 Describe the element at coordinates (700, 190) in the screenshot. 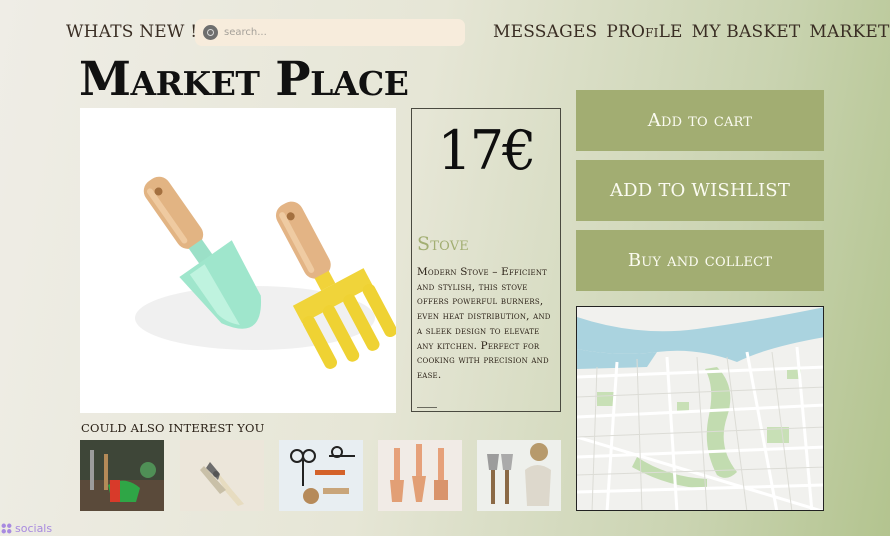

I see `add-to-wishlist-button: ADD TO WISHLIST` at that location.